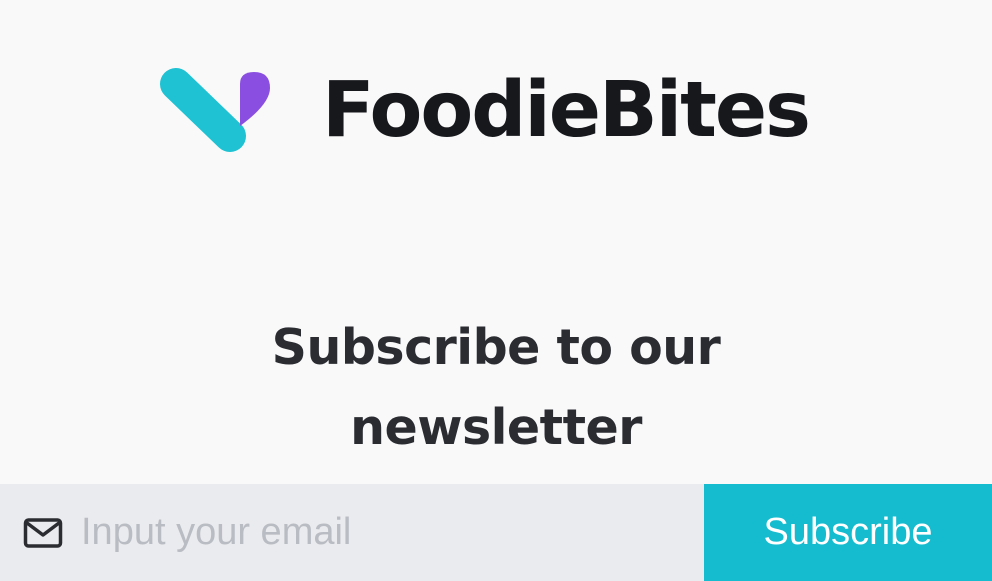 This screenshot has height=581, width=992. I want to click on email-input, so click(371, 532).